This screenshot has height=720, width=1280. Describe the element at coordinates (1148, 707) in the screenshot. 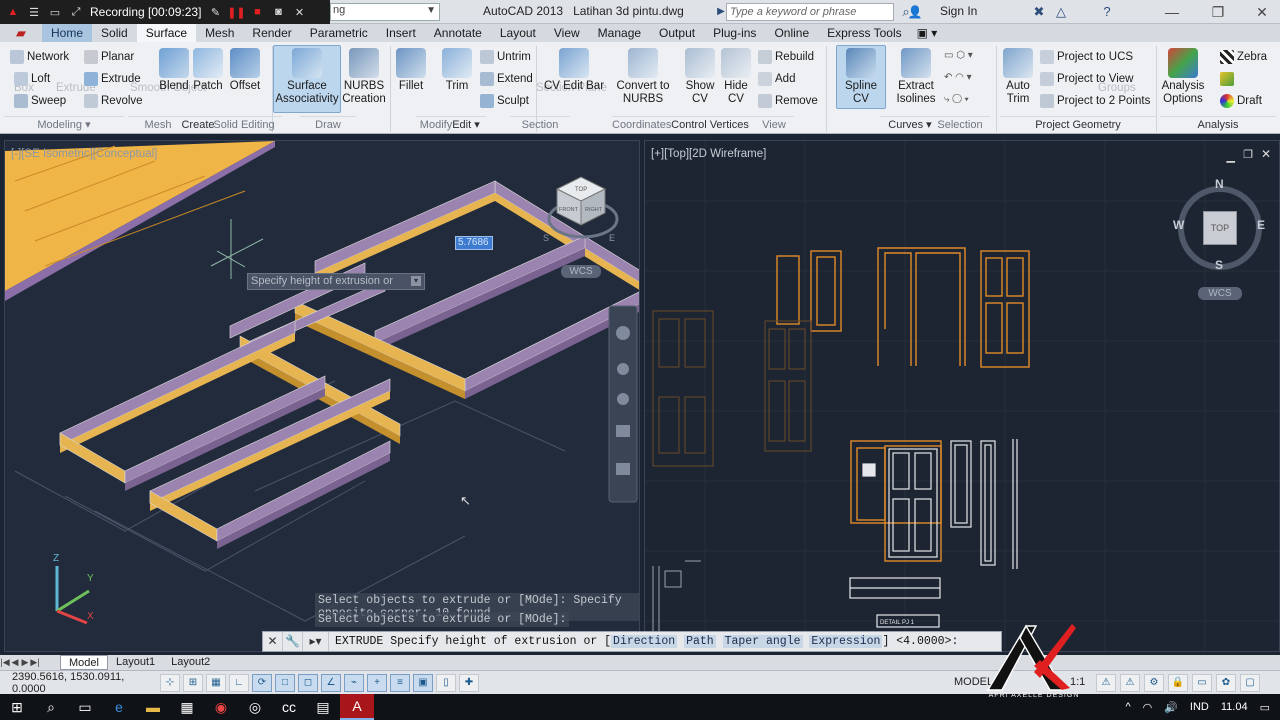

I see `wifi-icon: ◠` at that location.